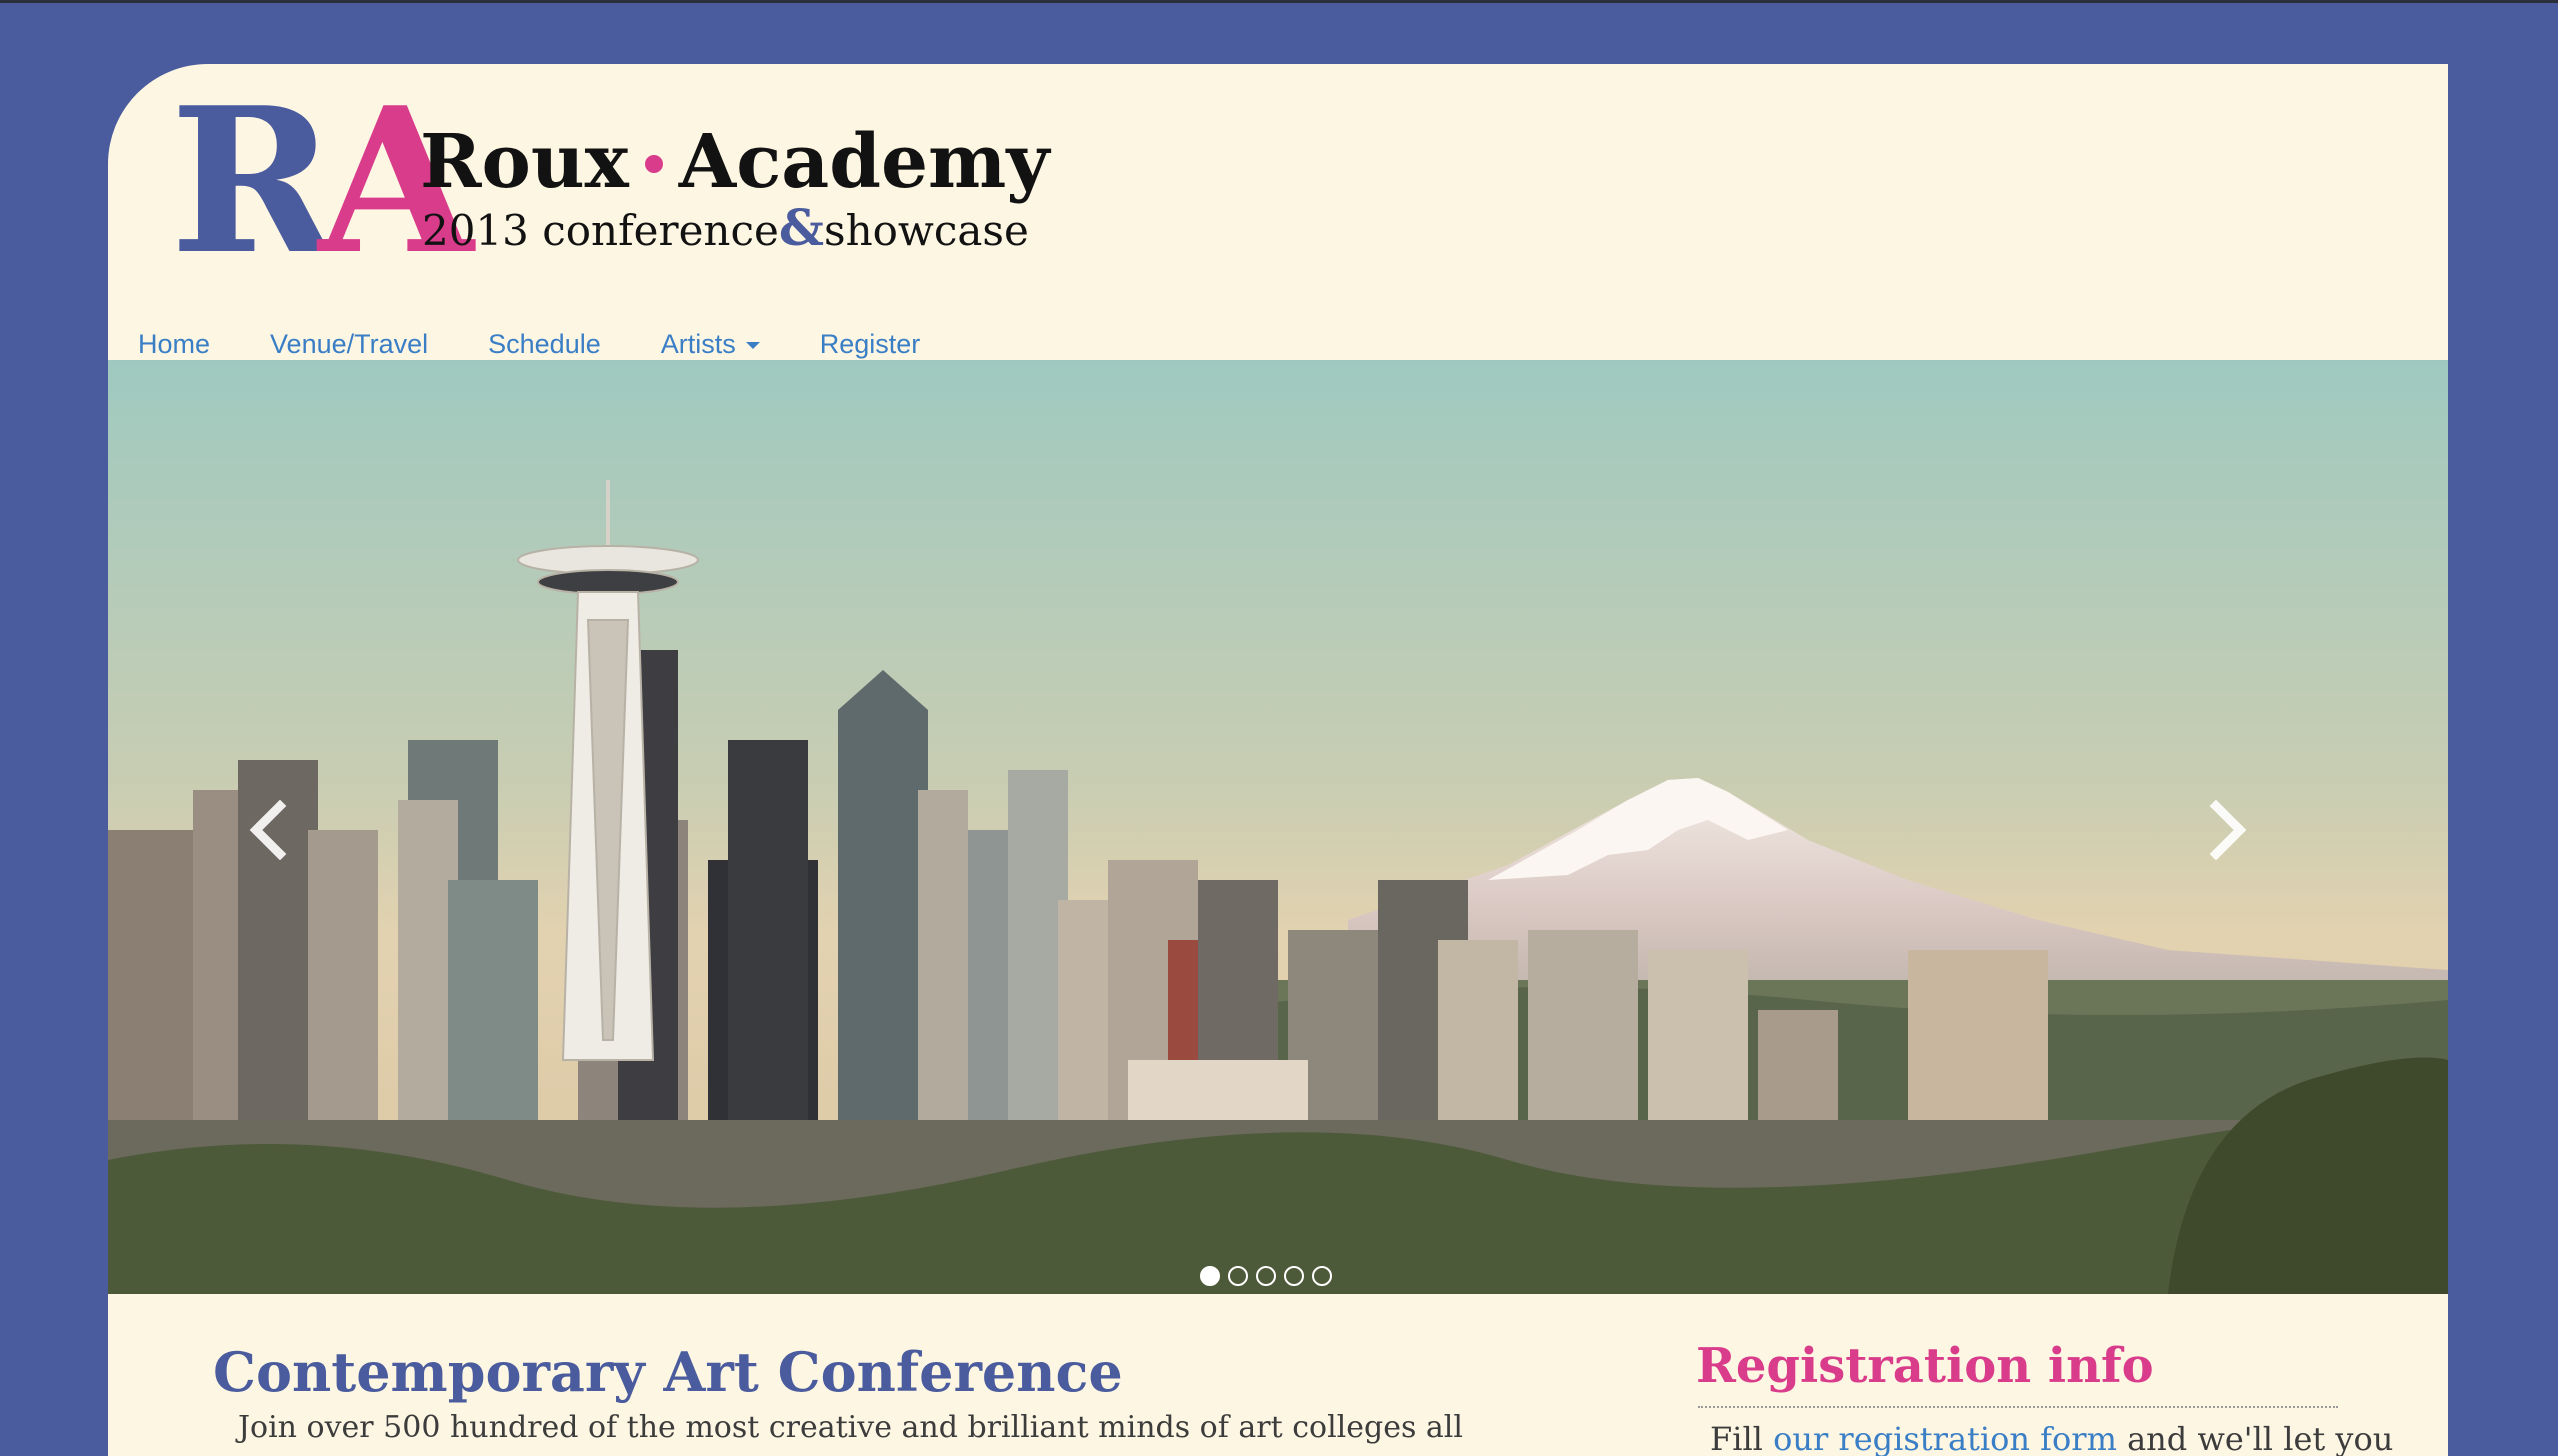 This screenshot has height=1456, width=2558. Describe the element at coordinates (698, 344) in the screenshot. I see `nav-item-artists-label: Artists` at that location.